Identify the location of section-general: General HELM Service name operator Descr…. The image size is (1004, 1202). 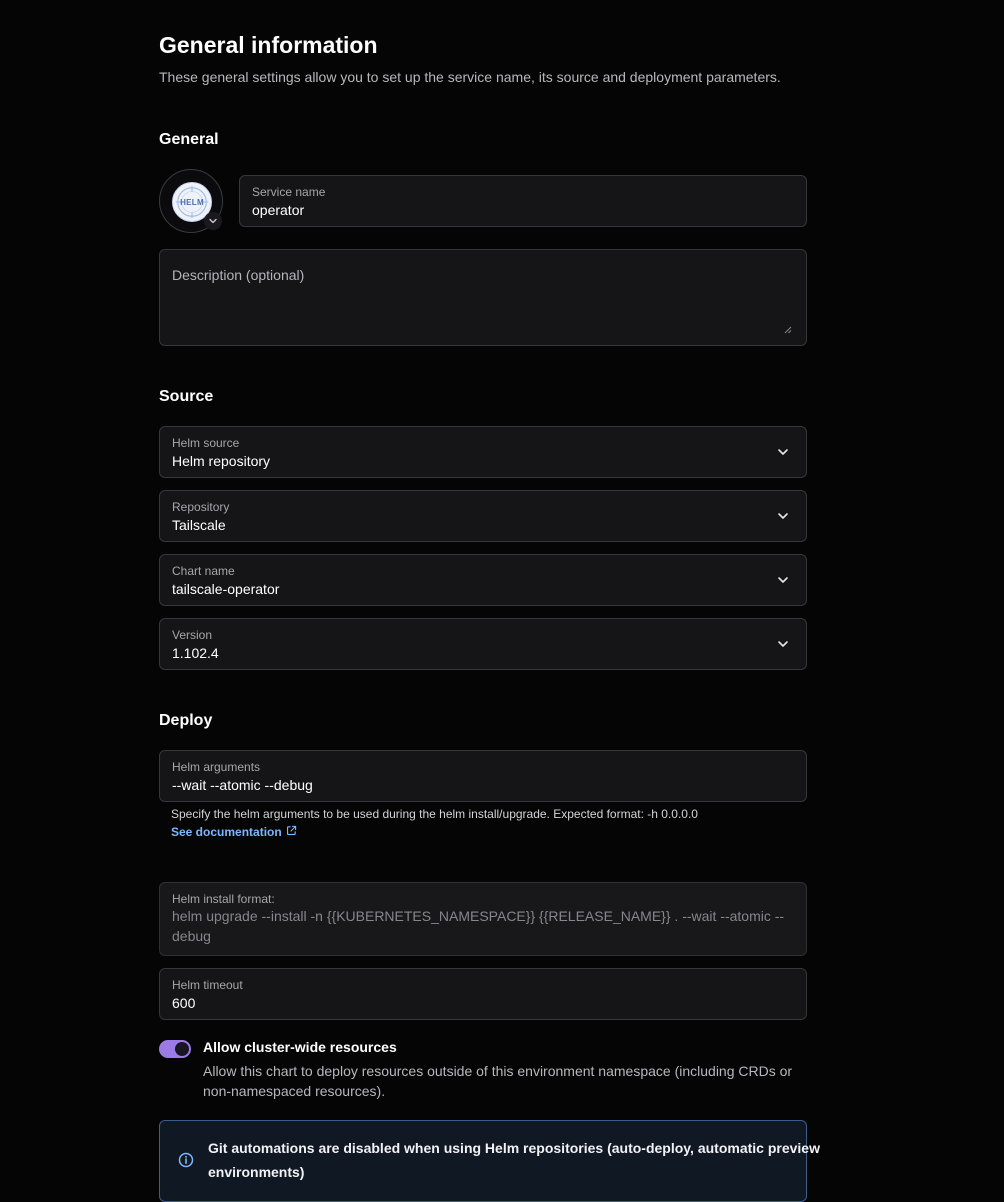
(483, 238).